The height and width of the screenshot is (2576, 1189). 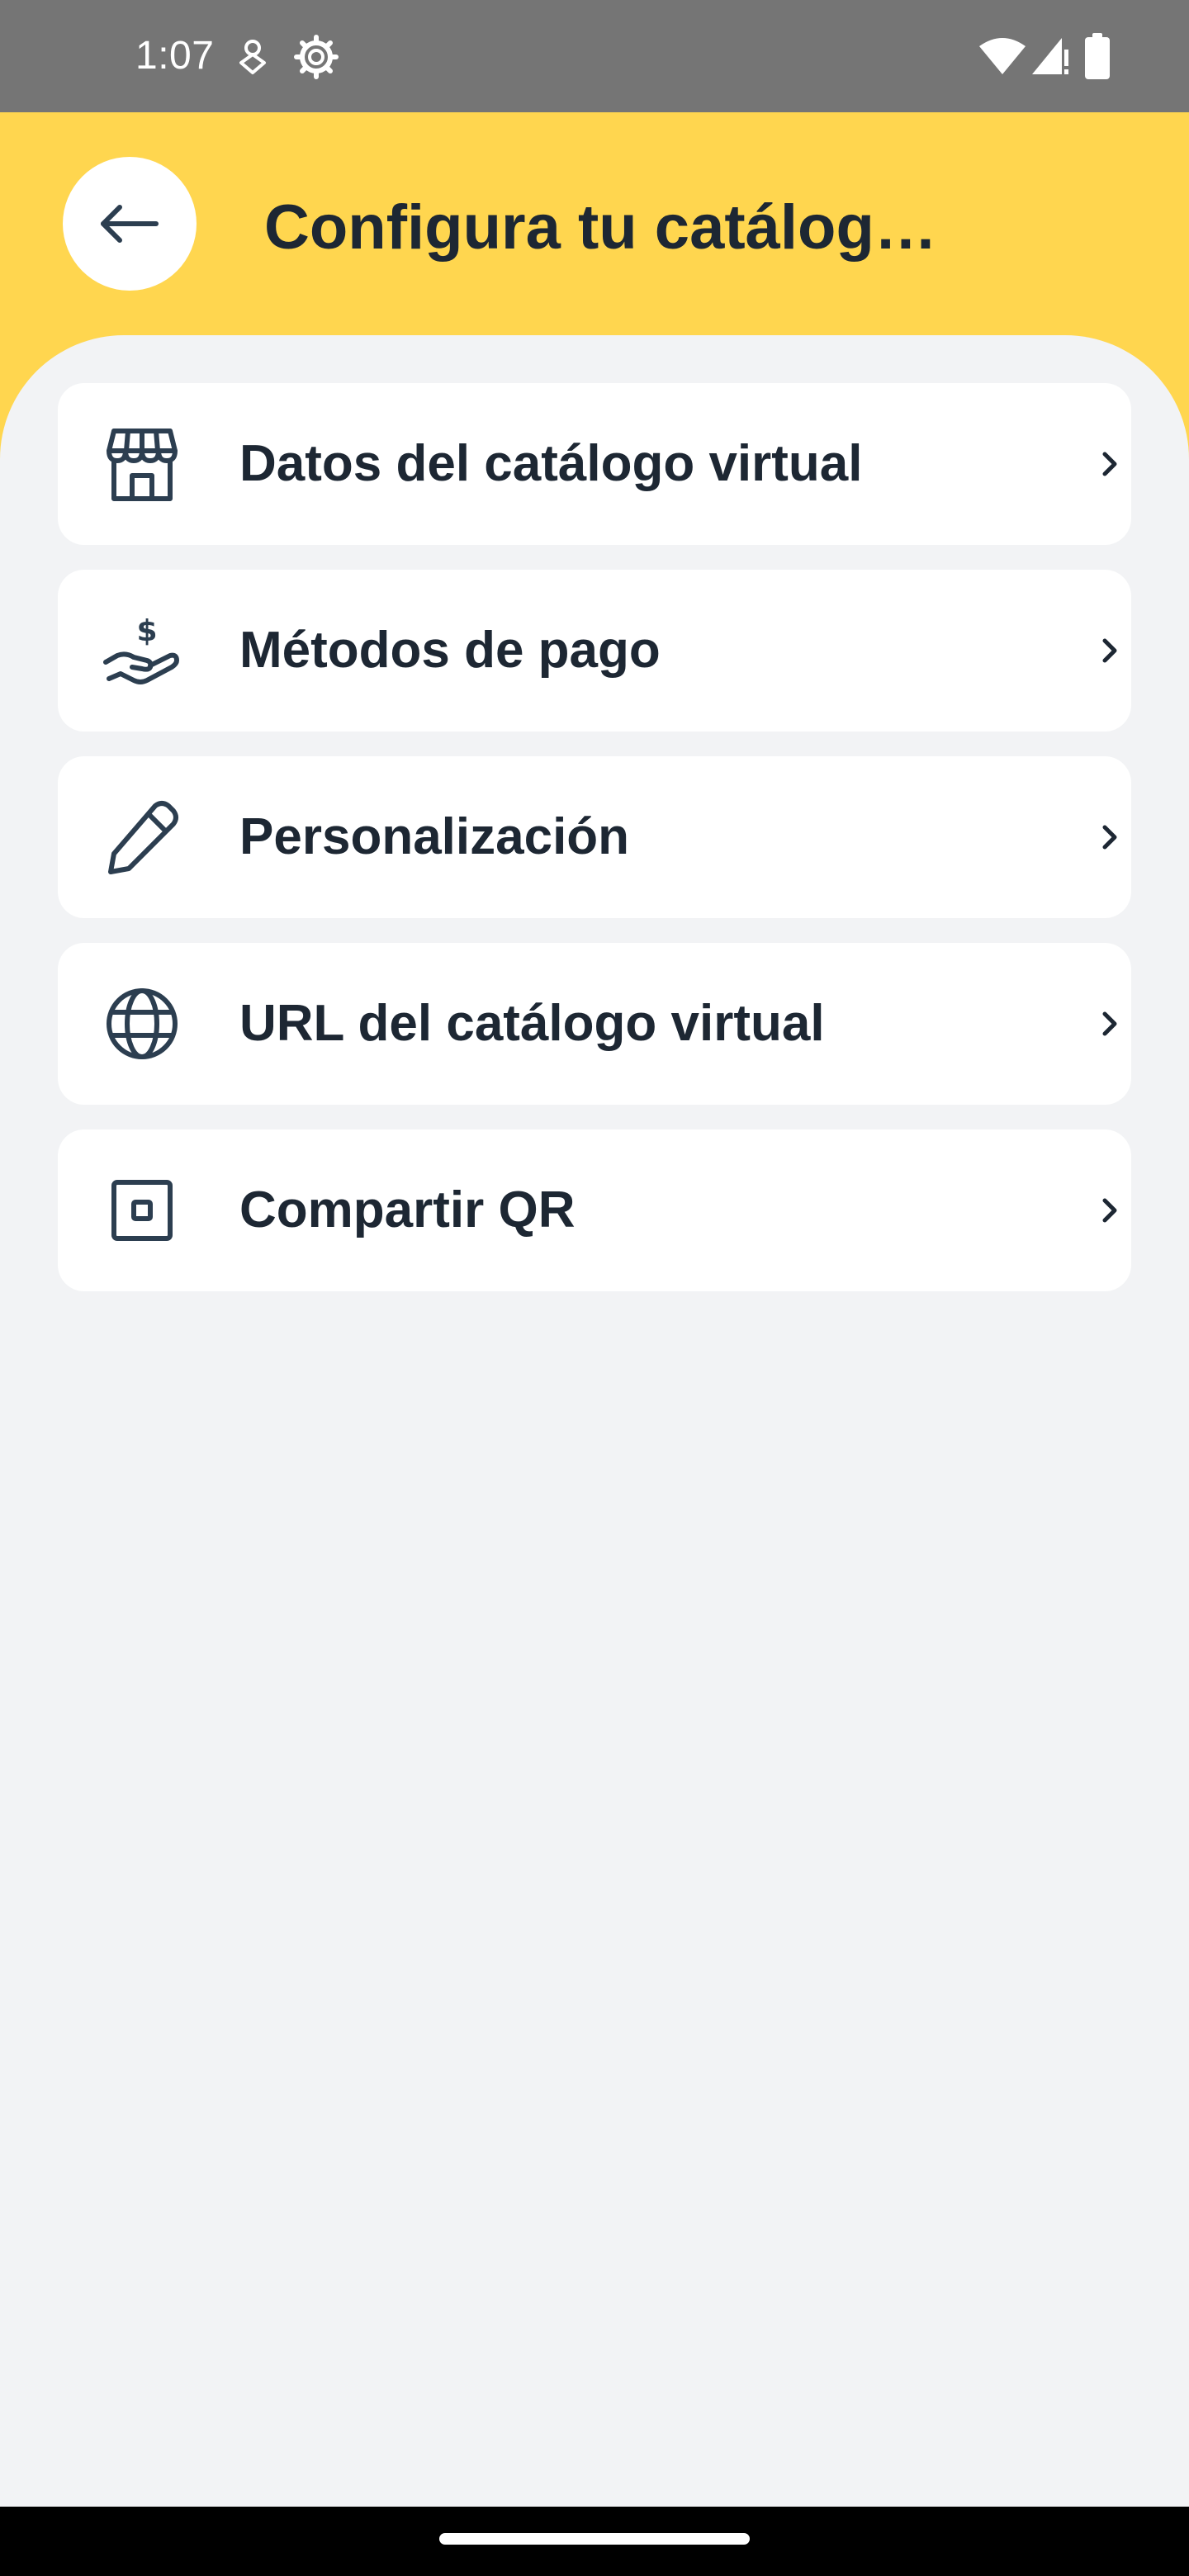 I want to click on menu-item-catalog-url: URL del catálogo virtual, so click(x=594, y=1024).